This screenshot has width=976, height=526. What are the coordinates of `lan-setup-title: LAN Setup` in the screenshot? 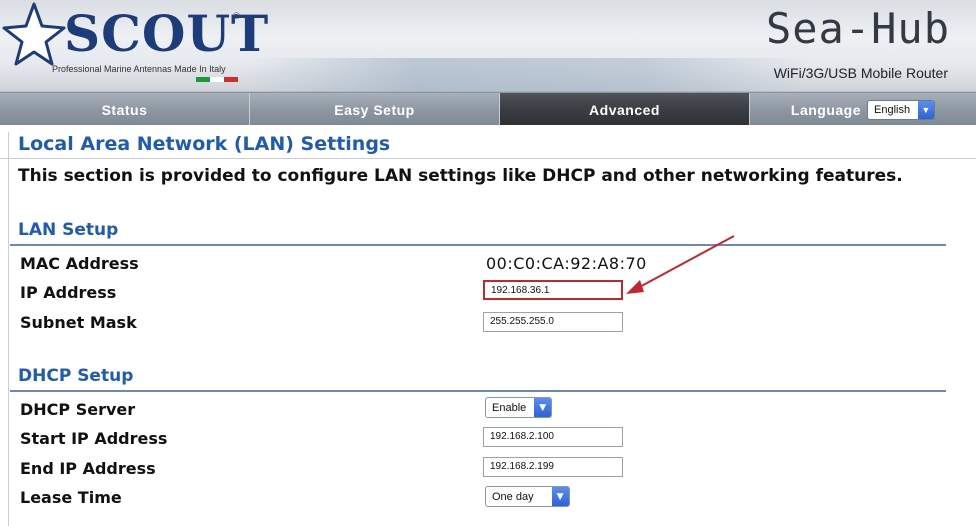 It's located at (68, 230).